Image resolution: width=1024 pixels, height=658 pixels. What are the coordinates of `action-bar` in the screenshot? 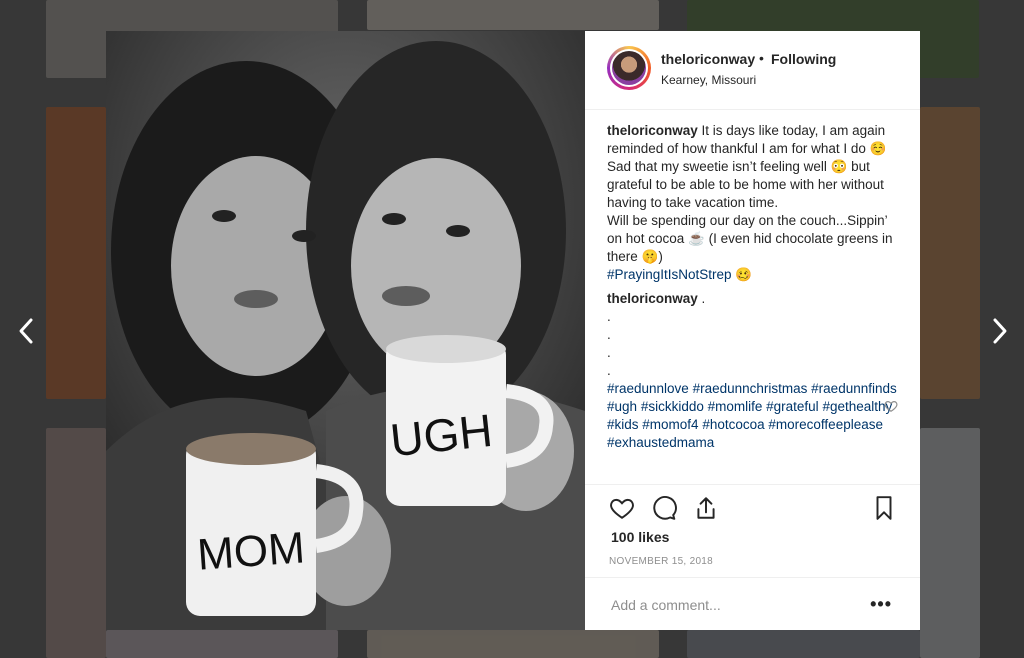 It's located at (752, 506).